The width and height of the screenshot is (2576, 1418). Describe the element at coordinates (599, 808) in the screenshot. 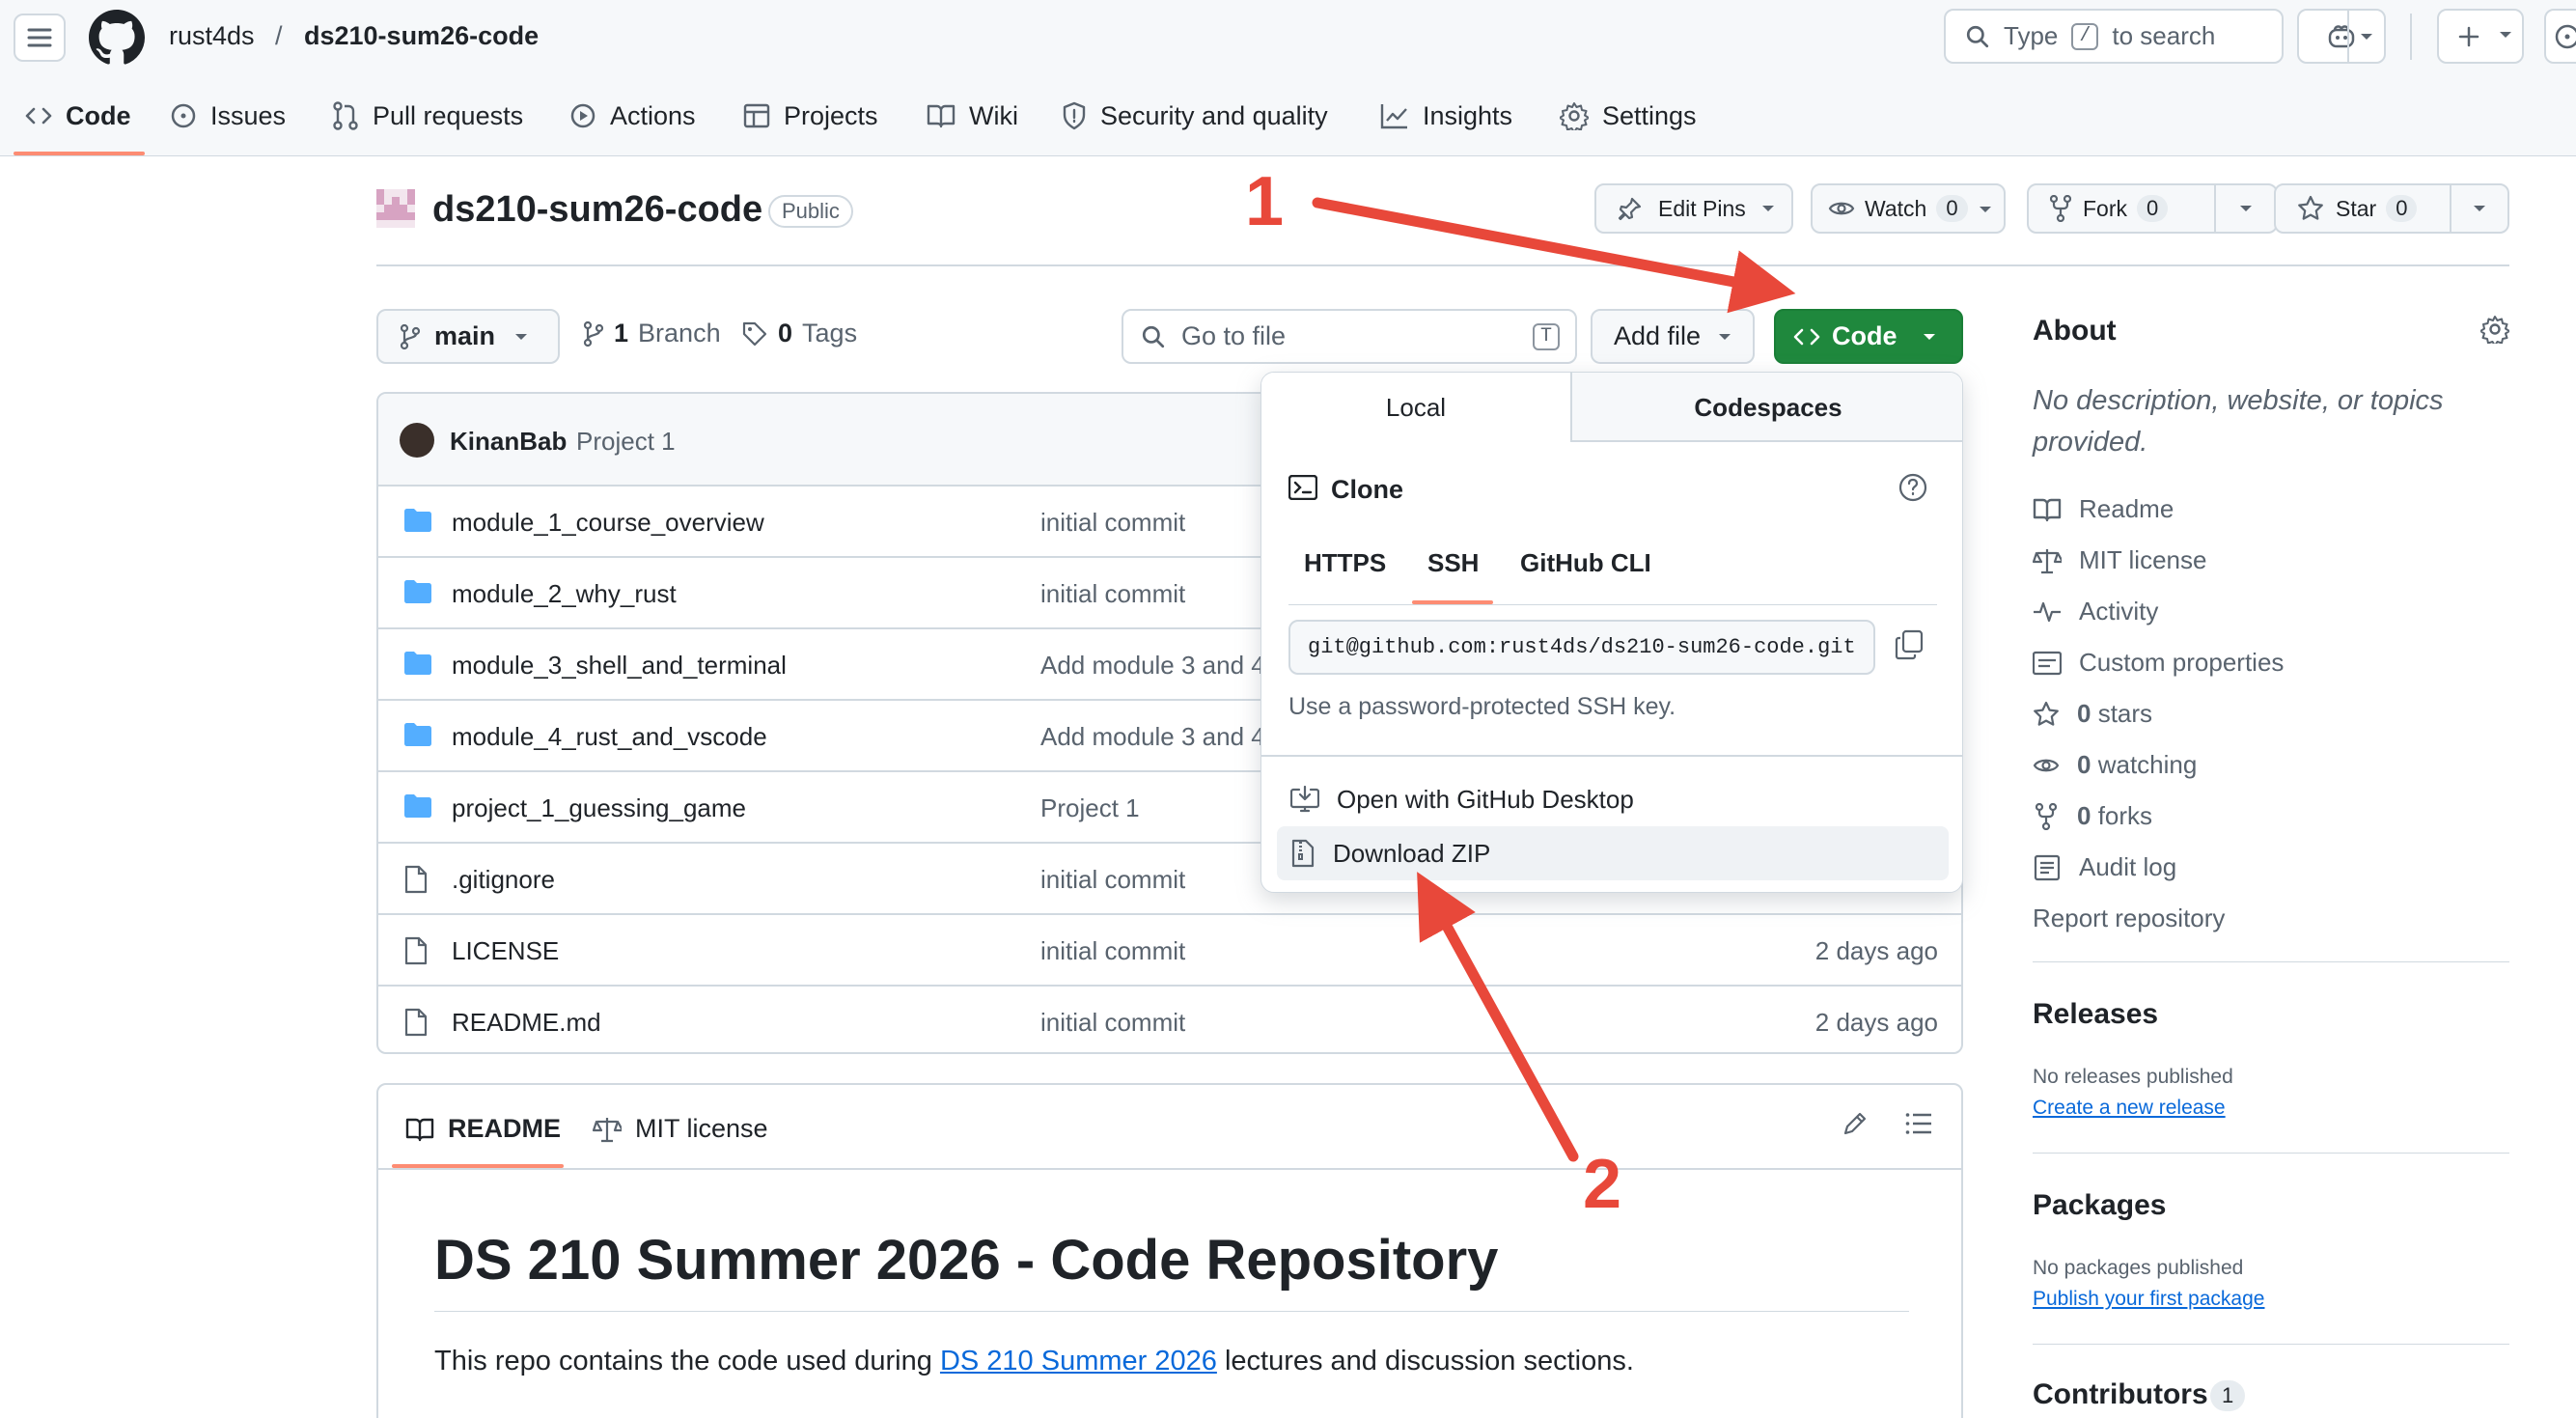

I see `file-name: project_1_guessing_game` at that location.